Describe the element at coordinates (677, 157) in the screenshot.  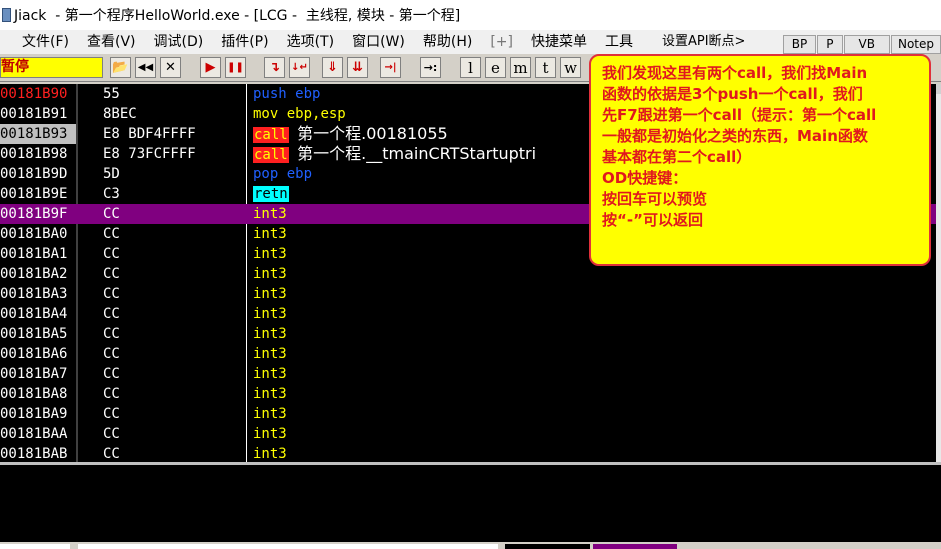
I see `callout-line: 基本都在第二个call）` at that location.